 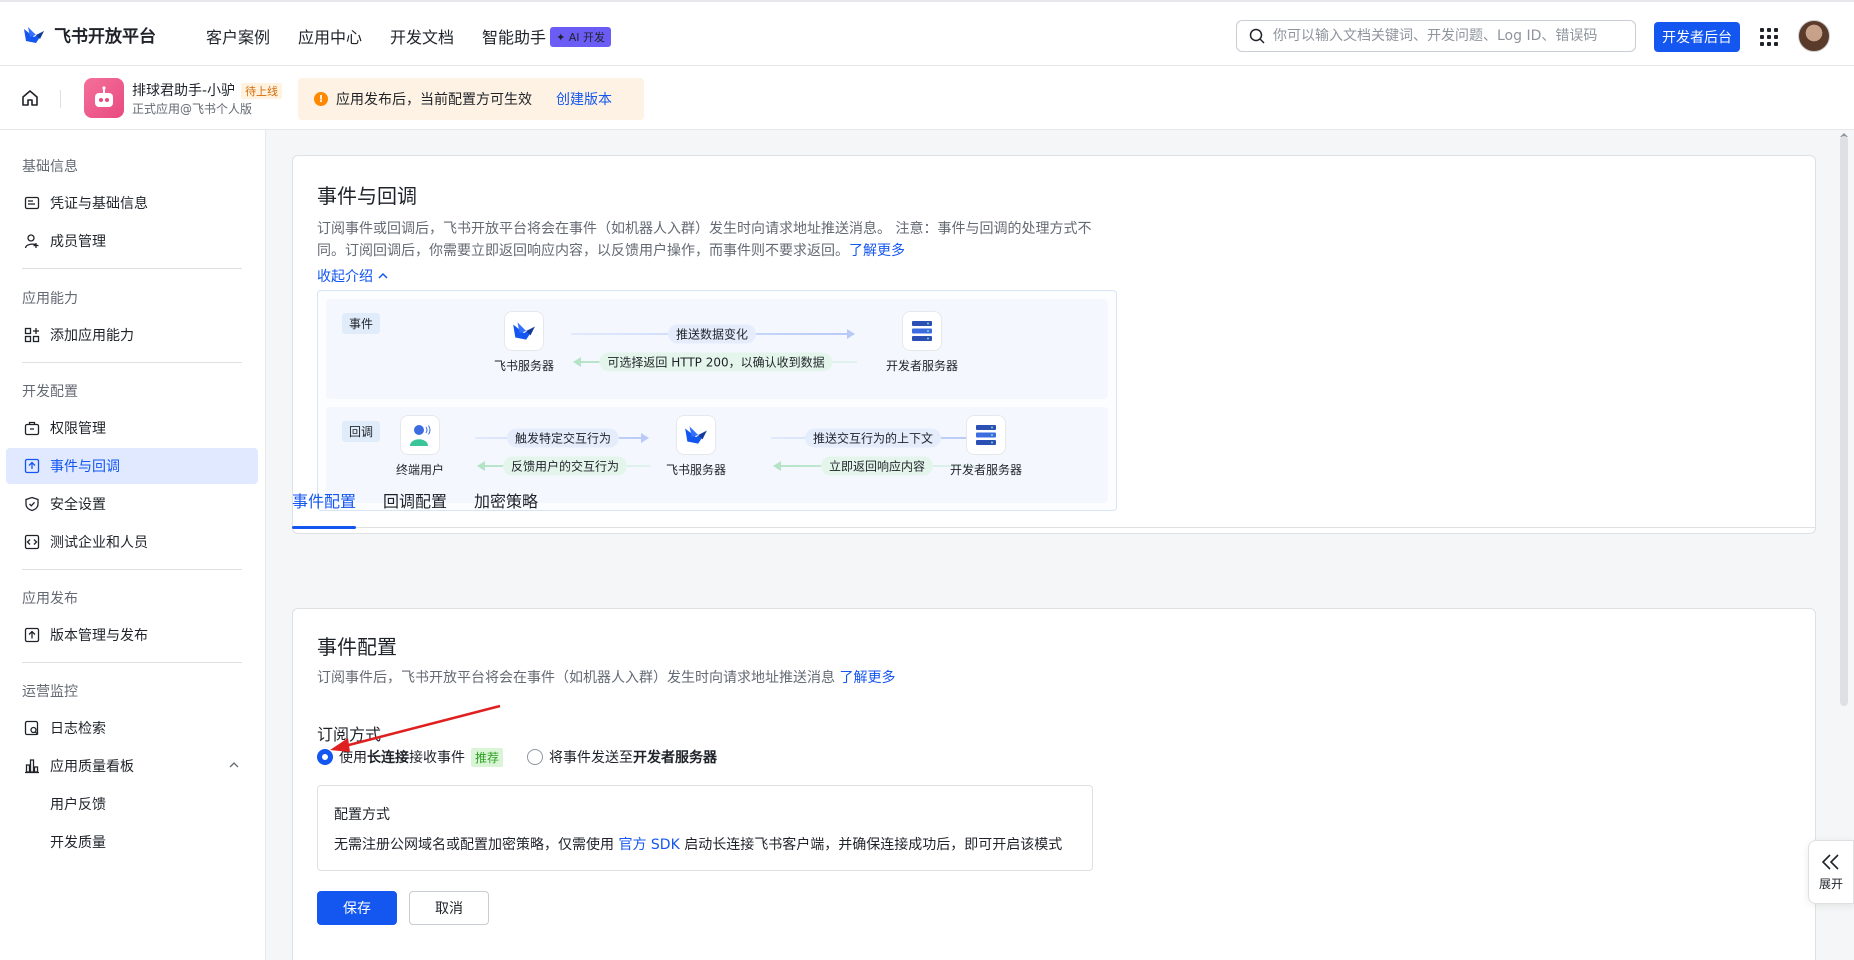 What do you see at coordinates (1844, 421) in the screenshot?
I see `scrollbar-thumb` at bounding box center [1844, 421].